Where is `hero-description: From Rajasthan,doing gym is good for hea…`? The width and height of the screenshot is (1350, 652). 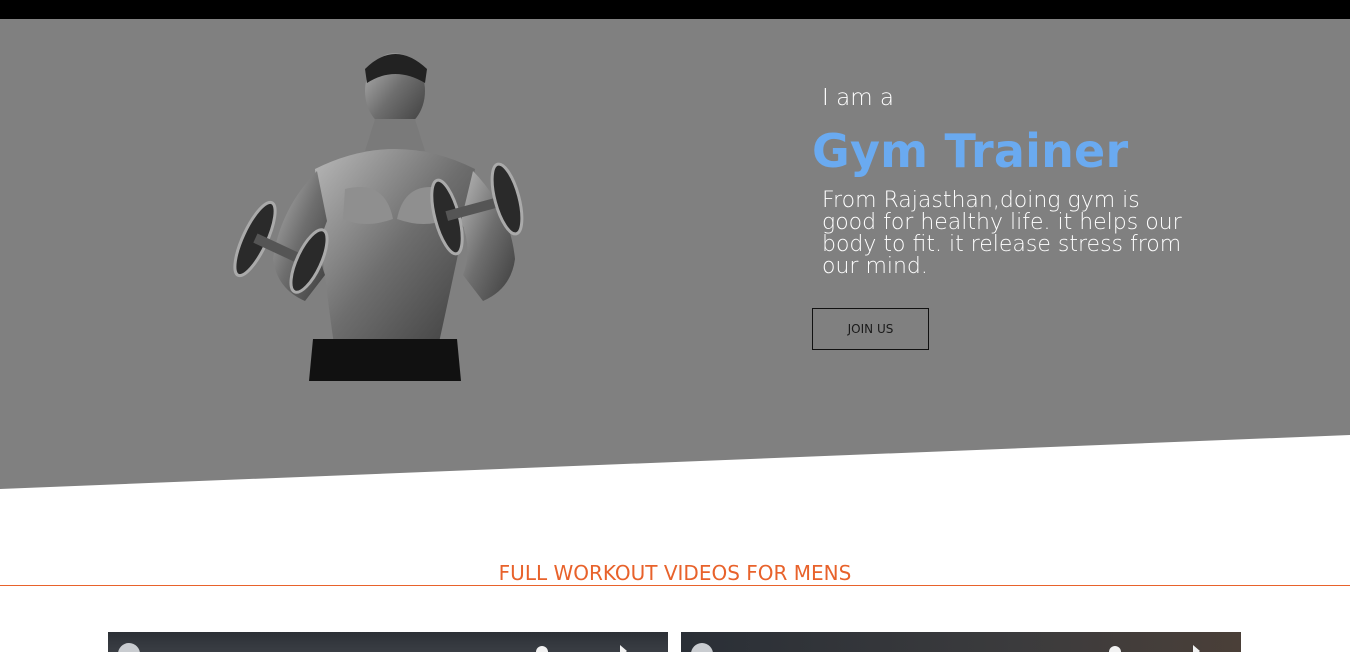
hero-description: From Rajasthan,doing gym is good for hea… is located at coordinates (1002, 233).